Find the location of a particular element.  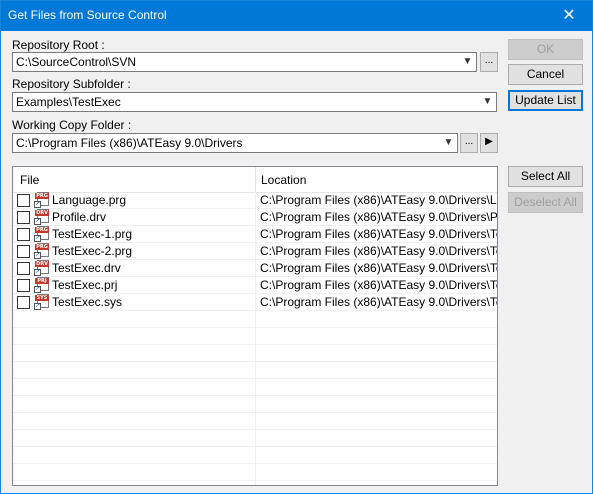

working-copy-label: Working Copy Folder : is located at coordinates (72, 125).